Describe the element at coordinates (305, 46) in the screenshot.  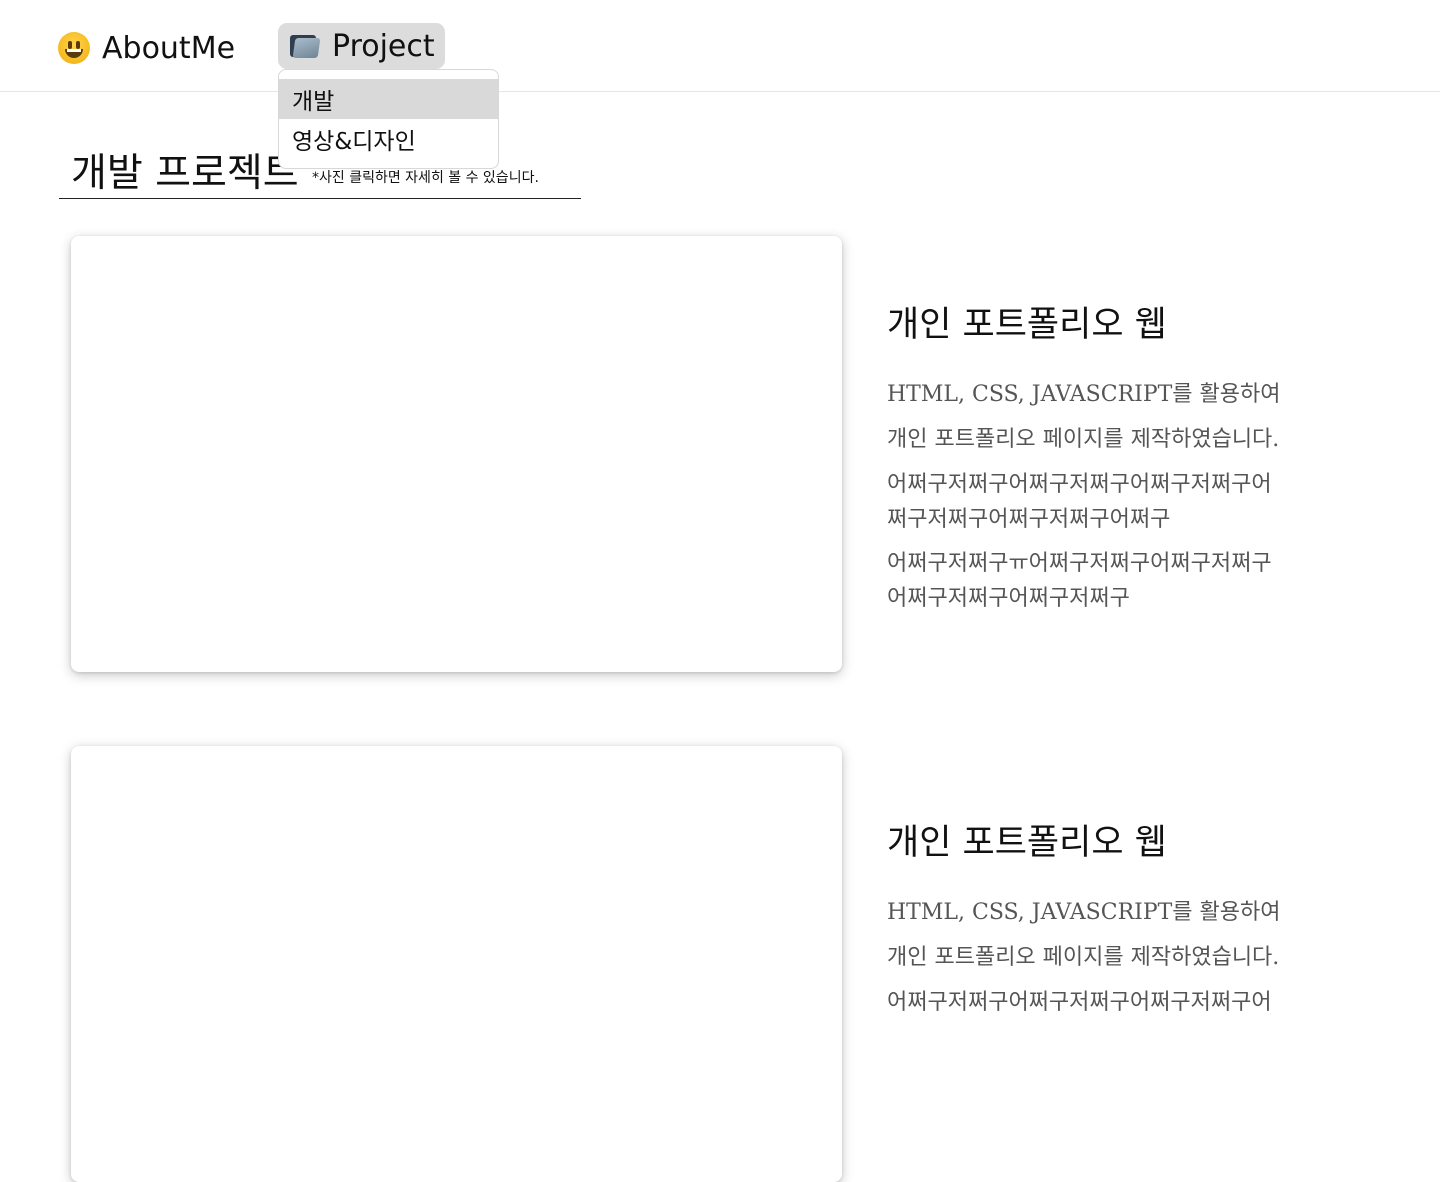
I see `folder-icon` at that location.